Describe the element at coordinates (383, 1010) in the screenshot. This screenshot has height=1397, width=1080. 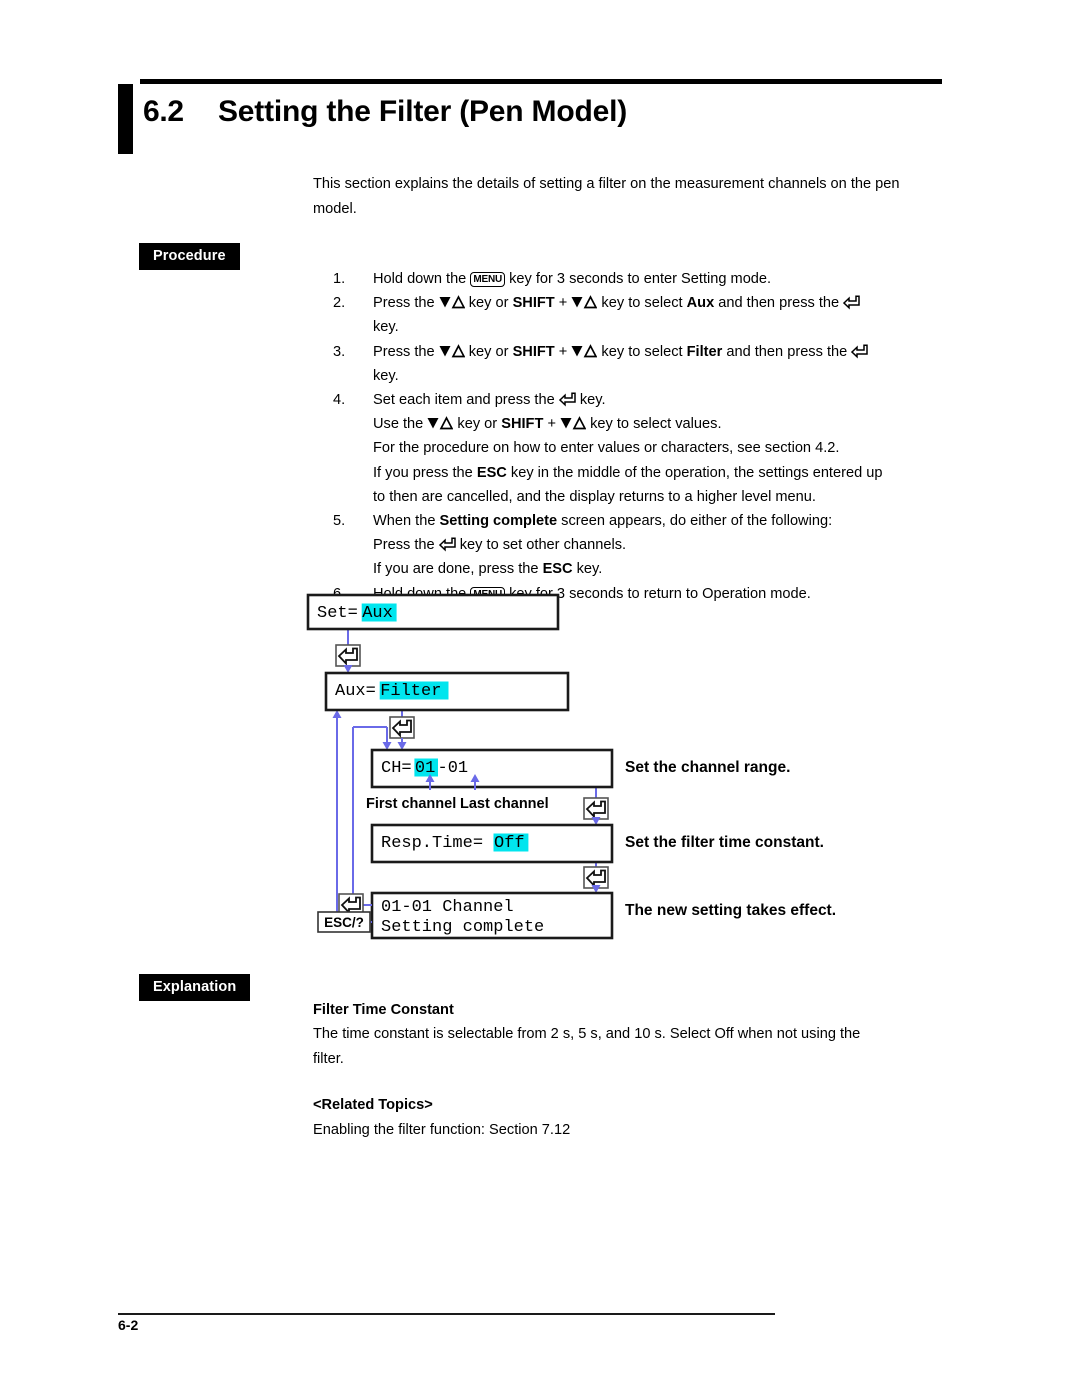
I see `explanation-heading: Filter Time Constant` at that location.